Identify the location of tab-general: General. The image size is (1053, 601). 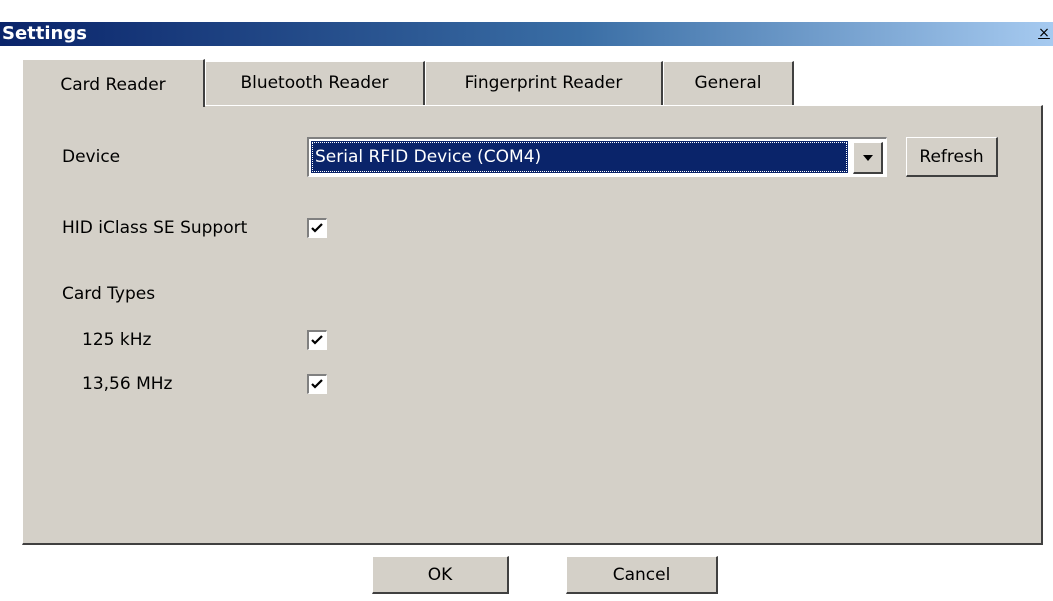
(728, 83).